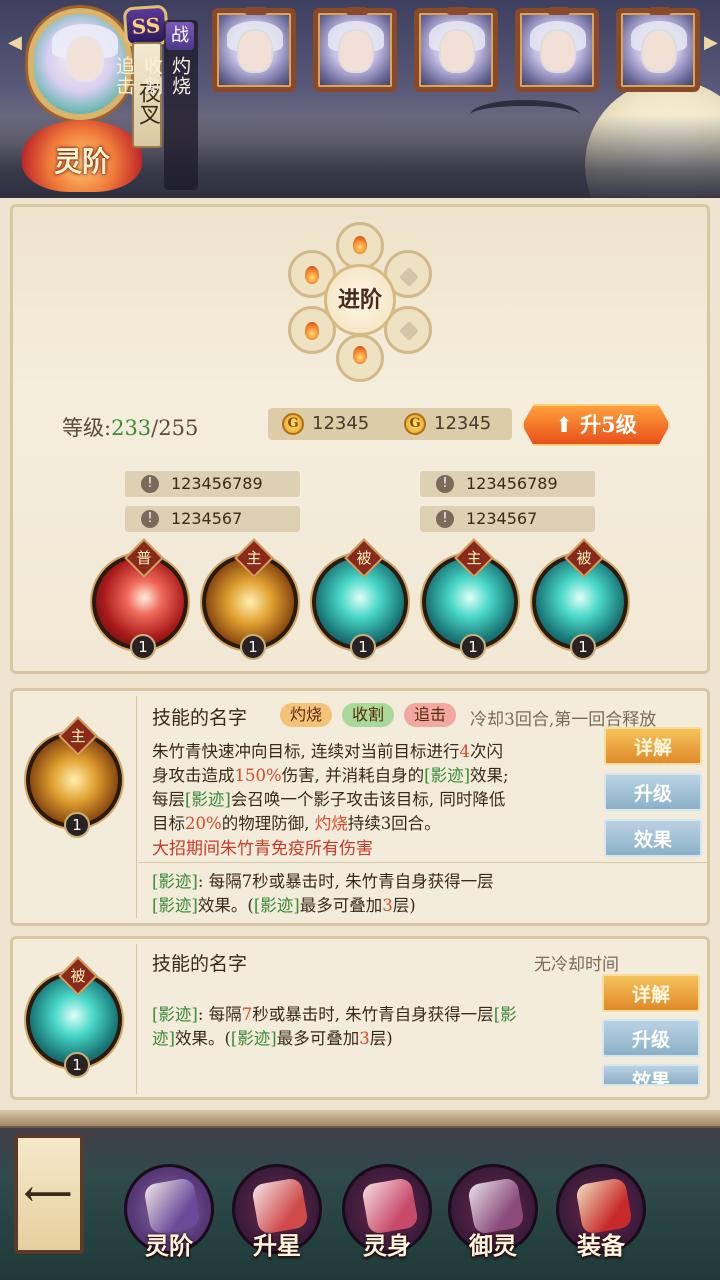 The width and height of the screenshot is (720, 1280). What do you see at coordinates (180, 76) in the screenshot?
I see `trait-item: 灼烧` at bounding box center [180, 76].